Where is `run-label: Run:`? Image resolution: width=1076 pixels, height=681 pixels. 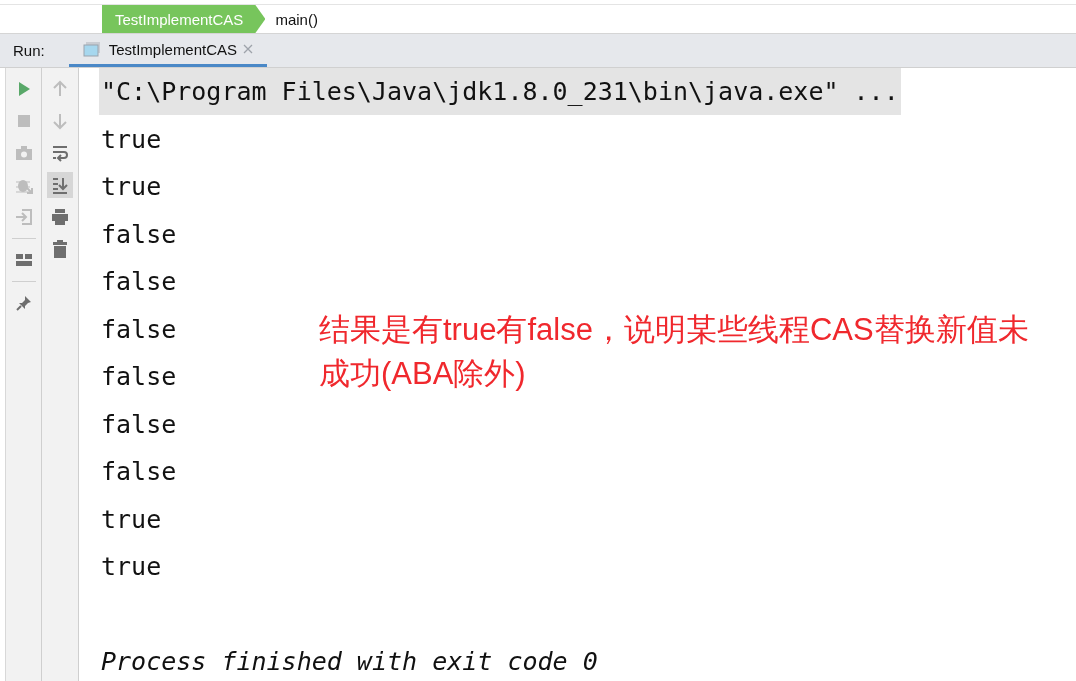
run-label: Run: is located at coordinates (29, 50).